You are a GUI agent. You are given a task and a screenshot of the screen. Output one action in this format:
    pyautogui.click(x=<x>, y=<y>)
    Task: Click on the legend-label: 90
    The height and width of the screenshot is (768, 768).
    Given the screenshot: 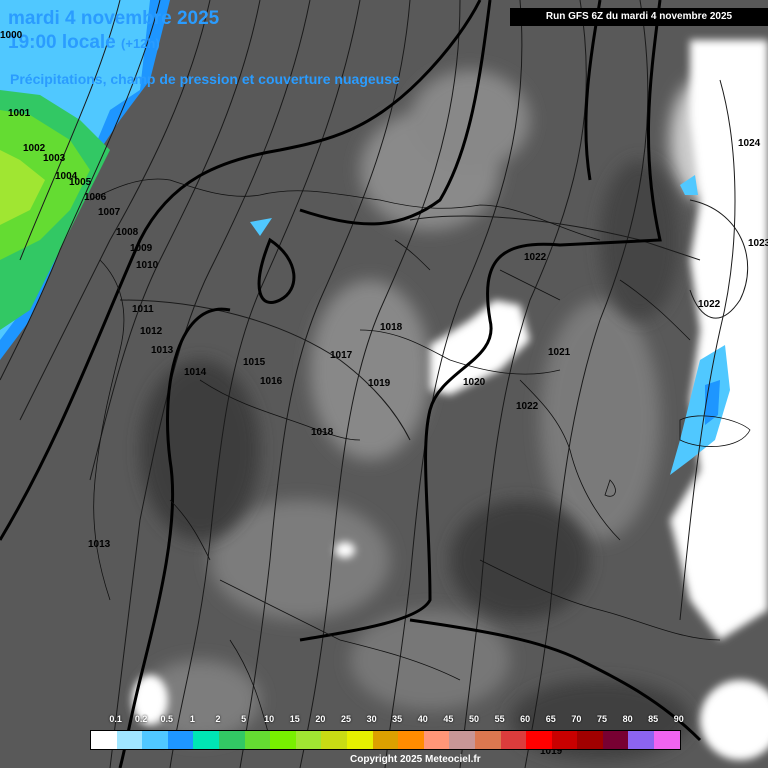 What is the action you would take?
    pyautogui.click(x=678, y=719)
    